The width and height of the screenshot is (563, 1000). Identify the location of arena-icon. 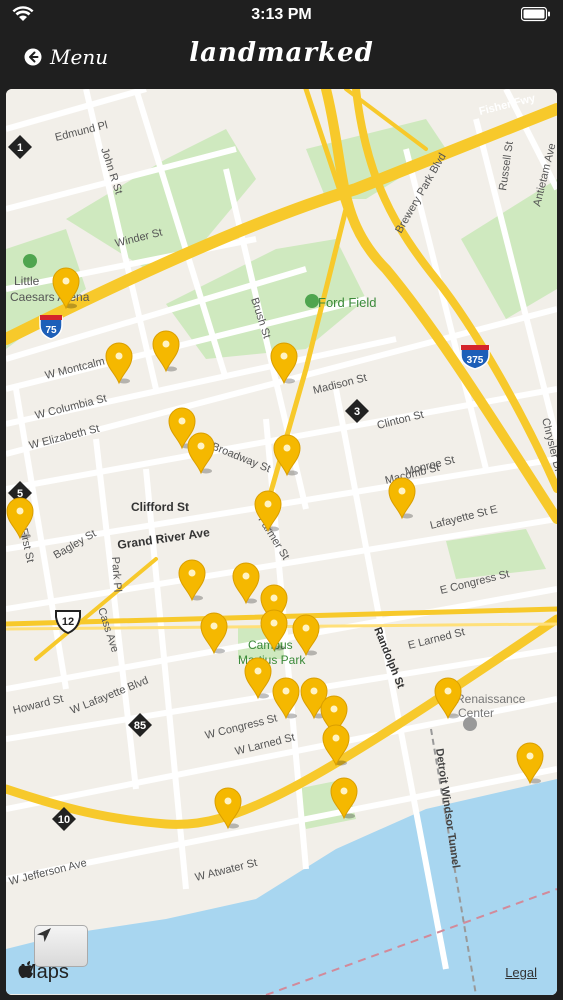
(30, 261).